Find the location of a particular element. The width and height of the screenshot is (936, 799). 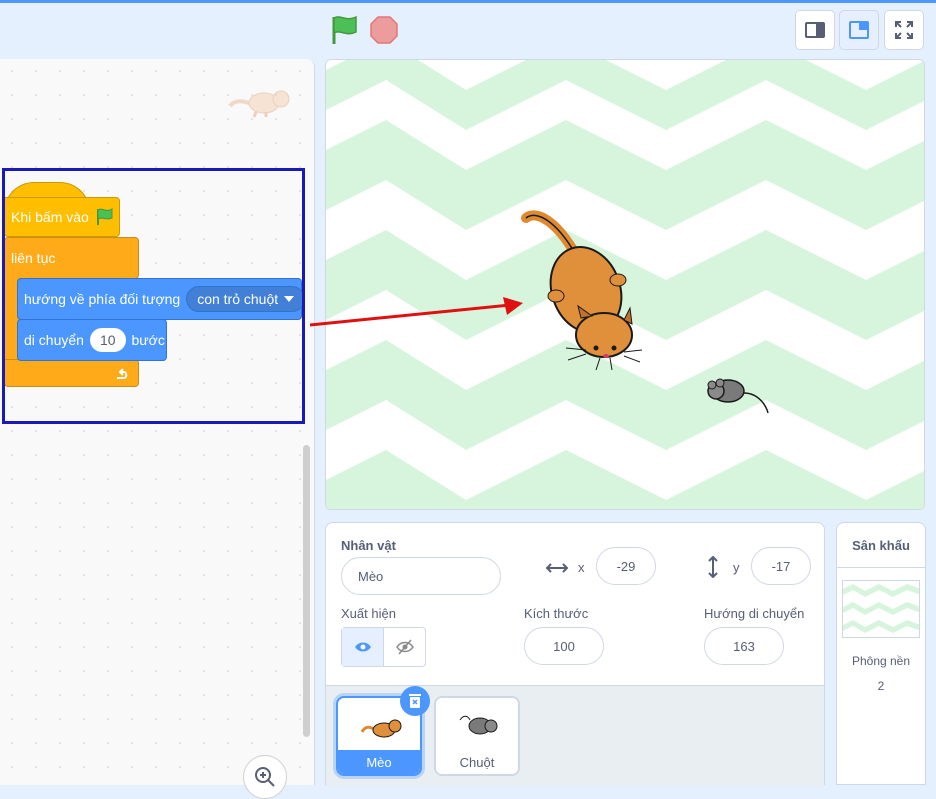

backdrop-thumbnail is located at coordinates (881, 609).